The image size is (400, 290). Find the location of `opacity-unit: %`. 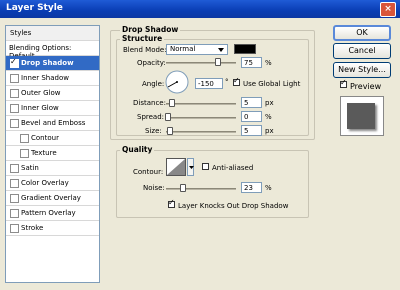

opacity-unit: % is located at coordinates (268, 63).